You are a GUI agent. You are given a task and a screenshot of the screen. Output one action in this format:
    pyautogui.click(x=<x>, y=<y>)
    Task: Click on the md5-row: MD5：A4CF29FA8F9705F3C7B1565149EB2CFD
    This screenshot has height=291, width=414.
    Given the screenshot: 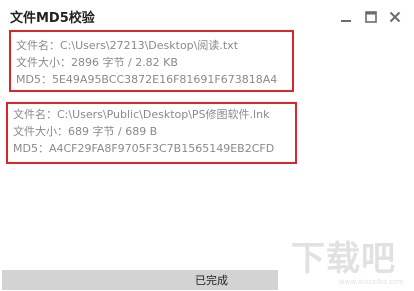 What is the action you would take?
    pyautogui.click(x=143, y=148)
    